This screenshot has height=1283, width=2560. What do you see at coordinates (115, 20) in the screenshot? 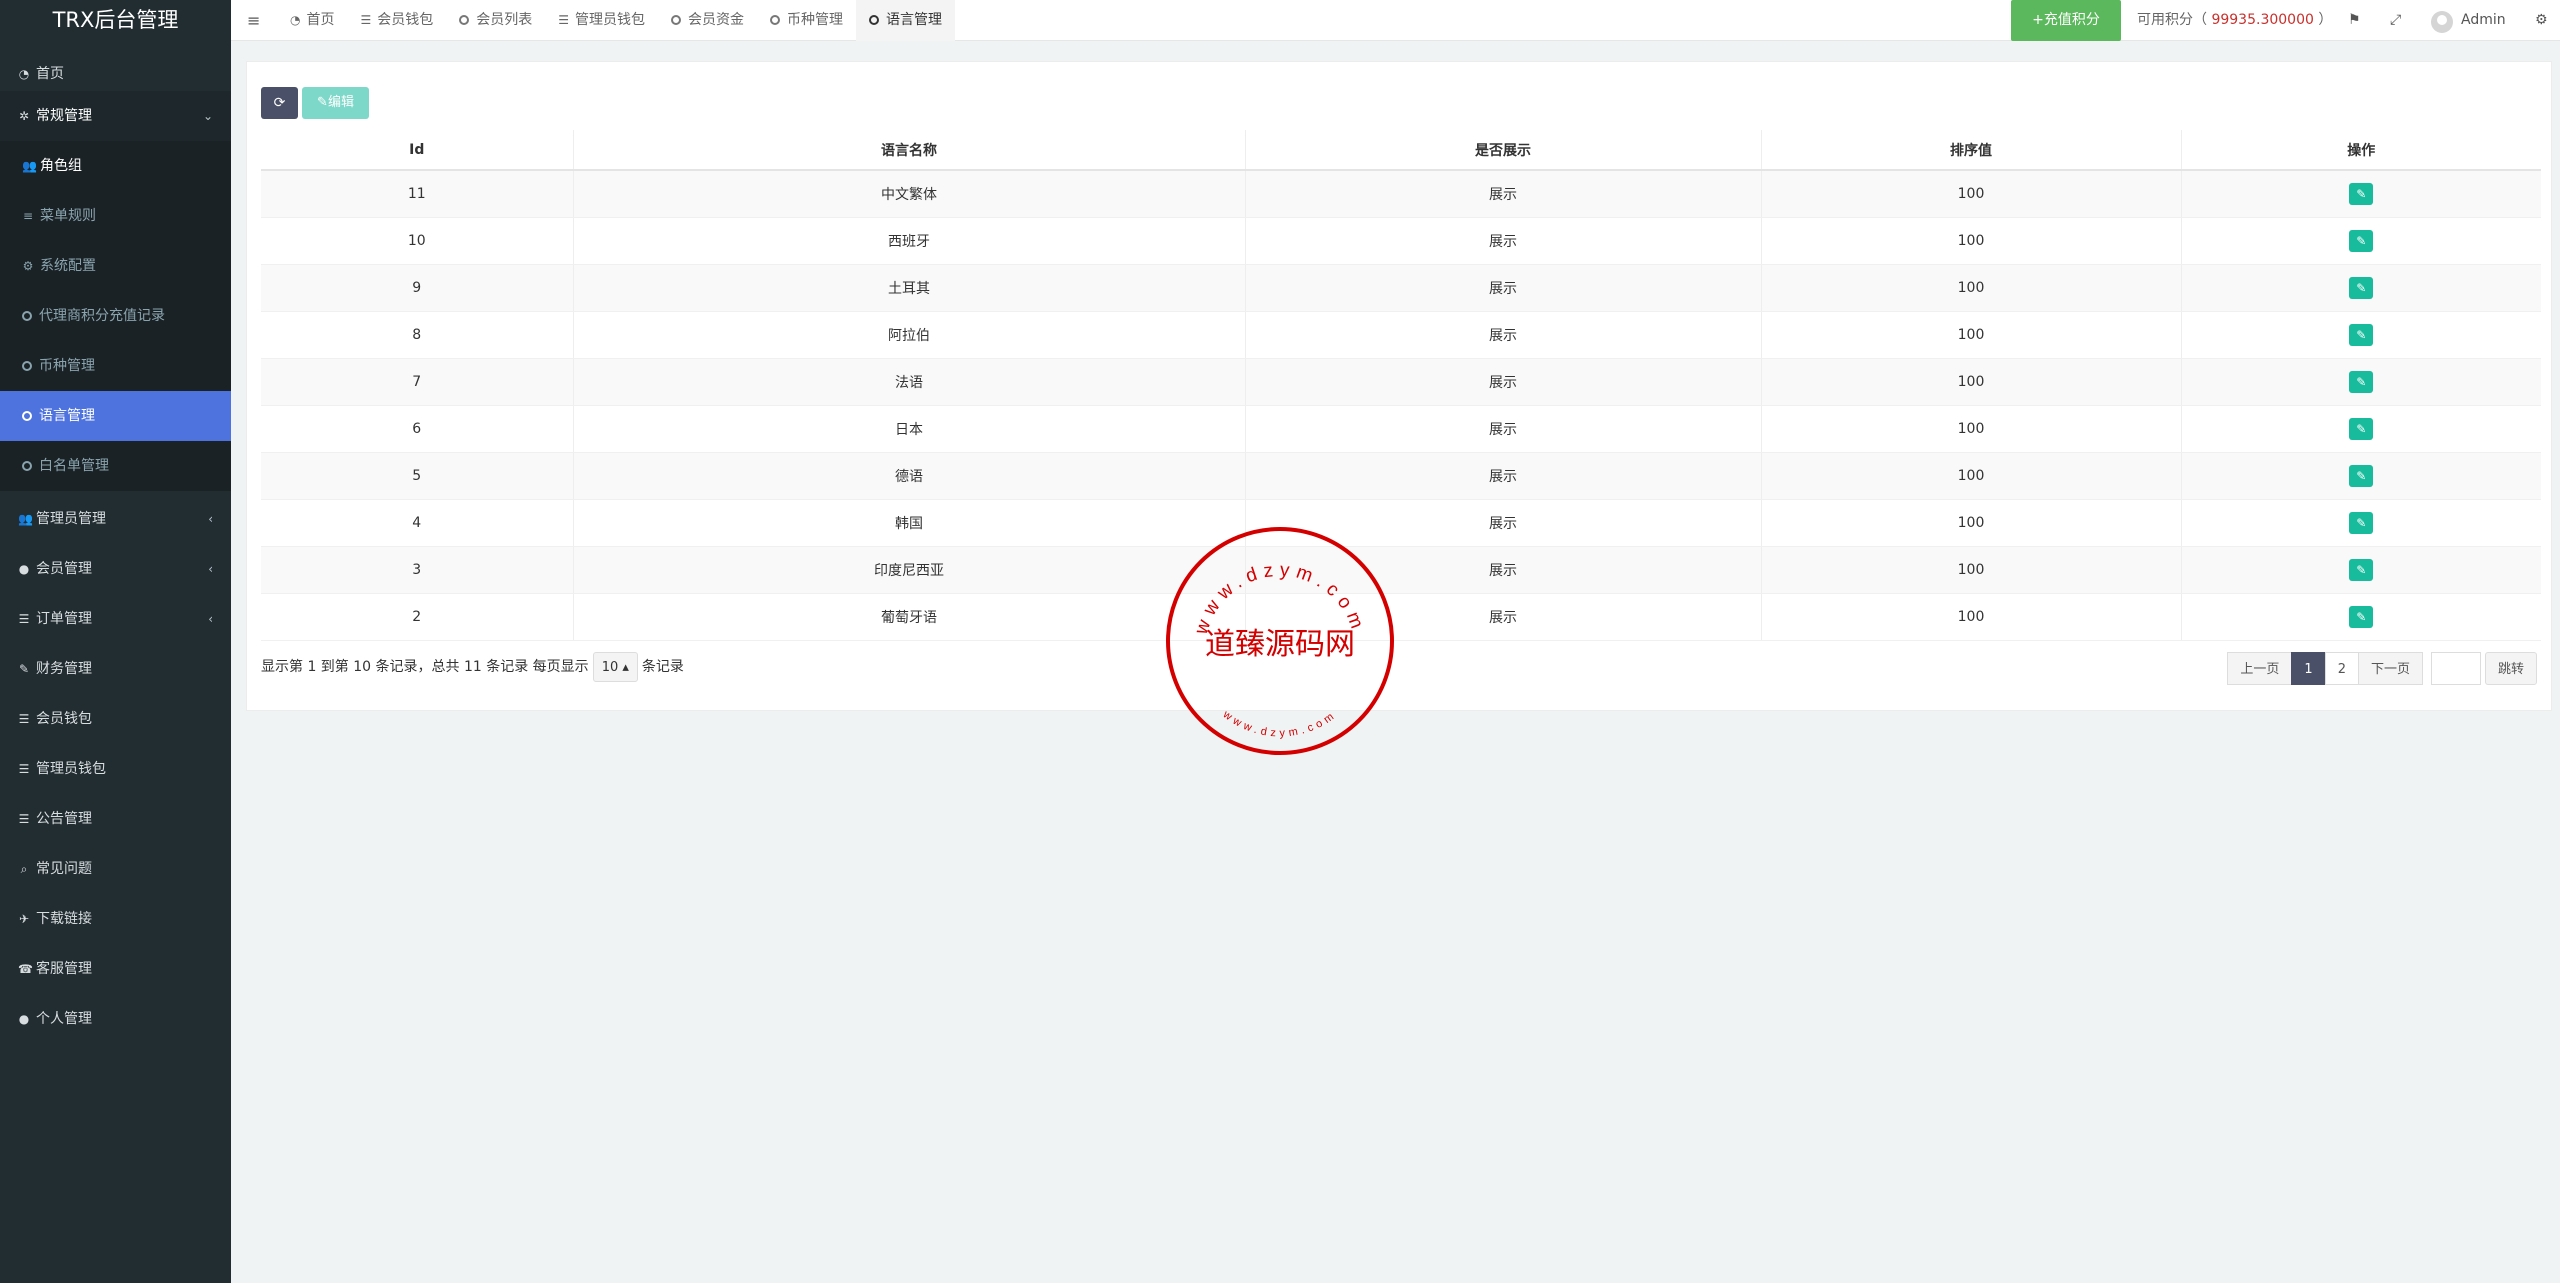
I see `app-logo: TRX后台管理` at bounding box center [115, 20].